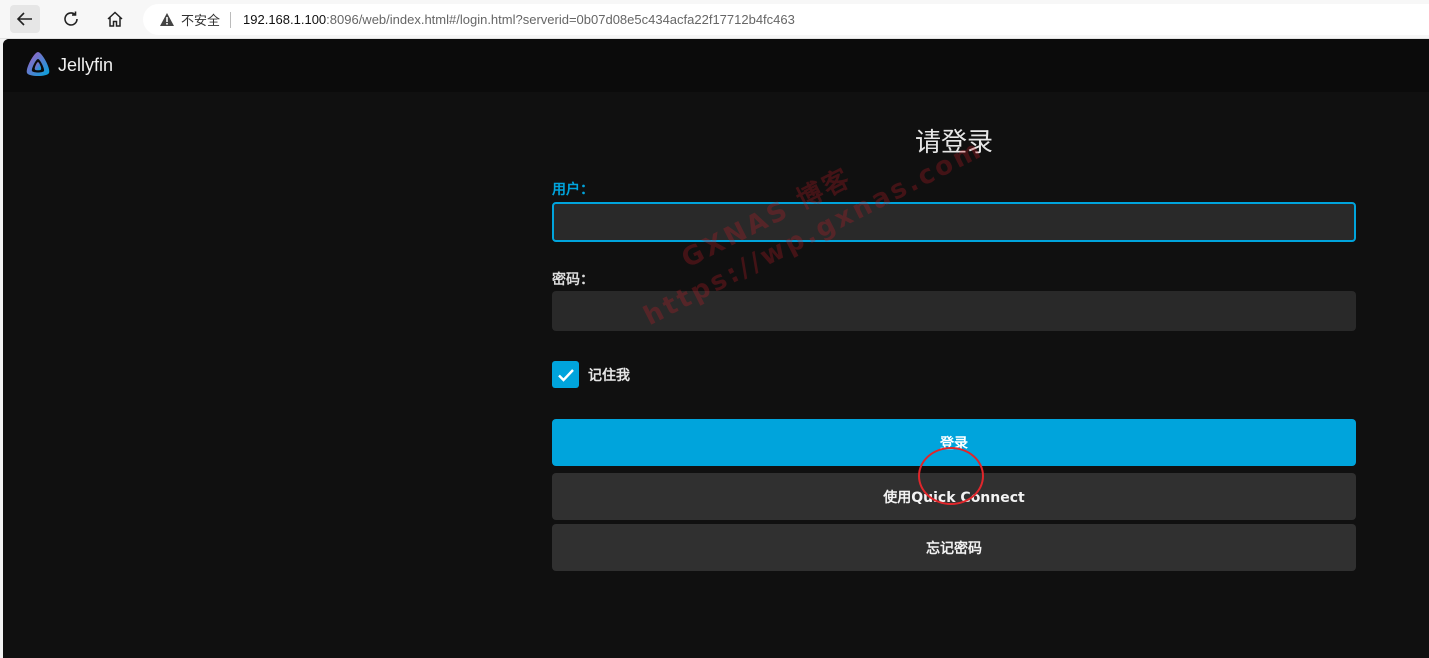 Image resolution: width=1429 pixels, height=658 pixels. I want to click on forgot-password-button: 忘记密码, so click(954, 547).